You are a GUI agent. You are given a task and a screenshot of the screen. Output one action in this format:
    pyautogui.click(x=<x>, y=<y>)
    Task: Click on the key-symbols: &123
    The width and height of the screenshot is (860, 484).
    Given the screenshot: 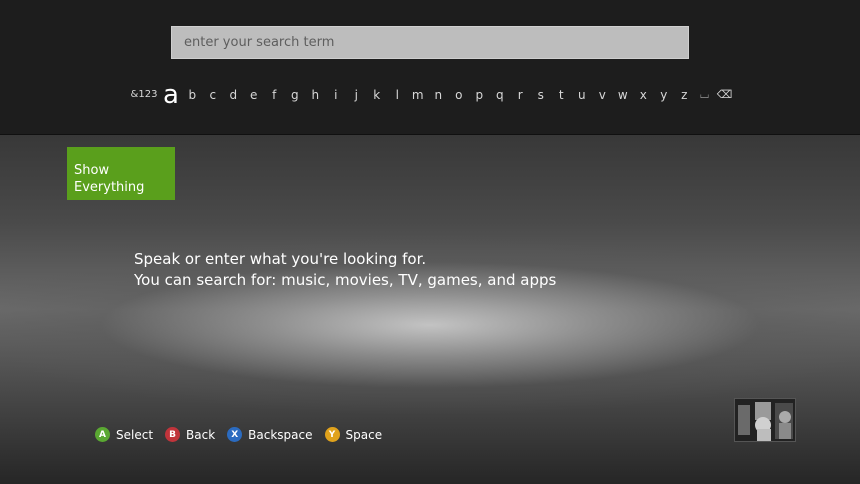 What is the action you would take?
    pyautogui.click(x=144, y=95)
    